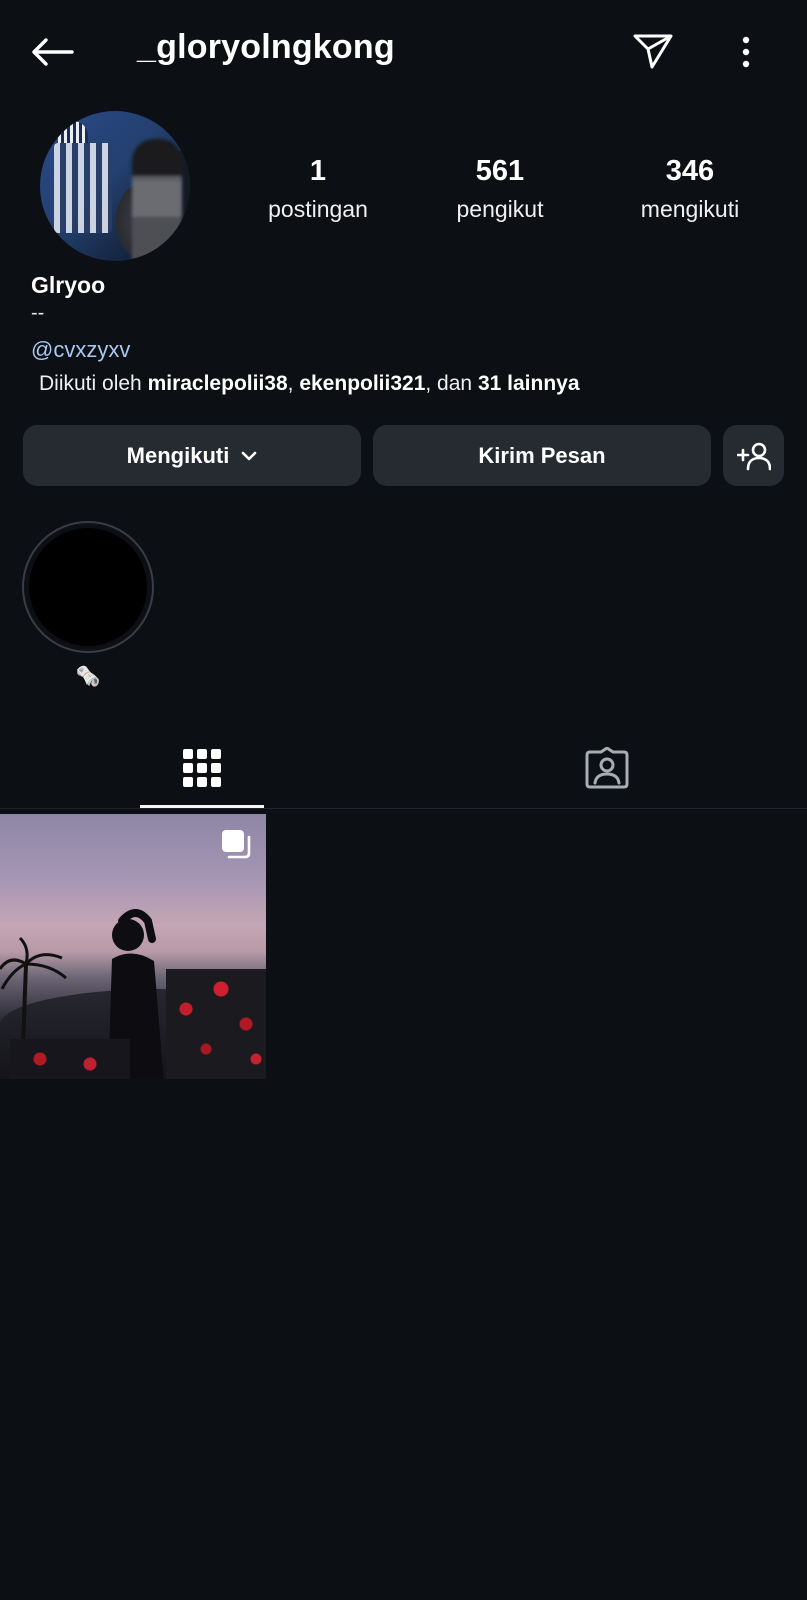 The height and width of the screenshot is (1600, 807). Describe the element at coordinates (217, 383) in the screenshot. I see `followed-by-user-1: miraclepolii38` at that location.